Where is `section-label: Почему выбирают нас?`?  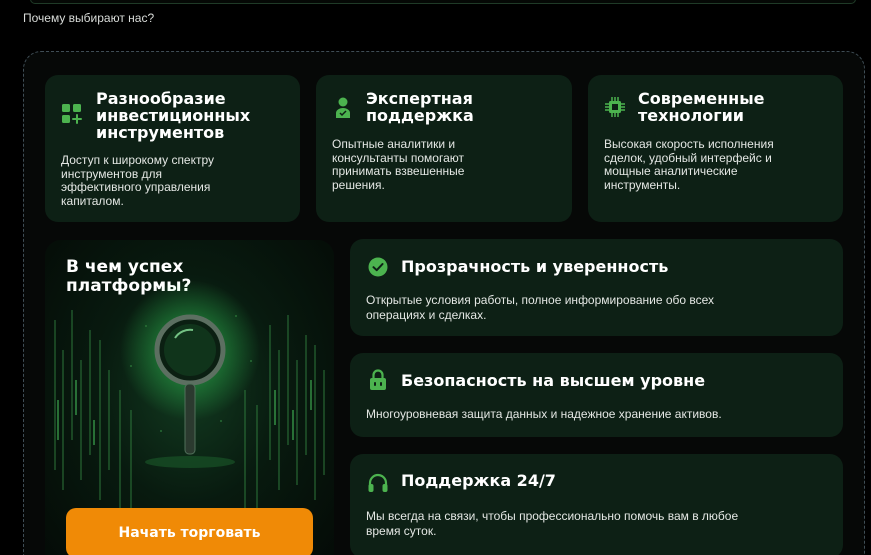
section-label: Почему выбирают нас? is located at coordinates (89, 18).